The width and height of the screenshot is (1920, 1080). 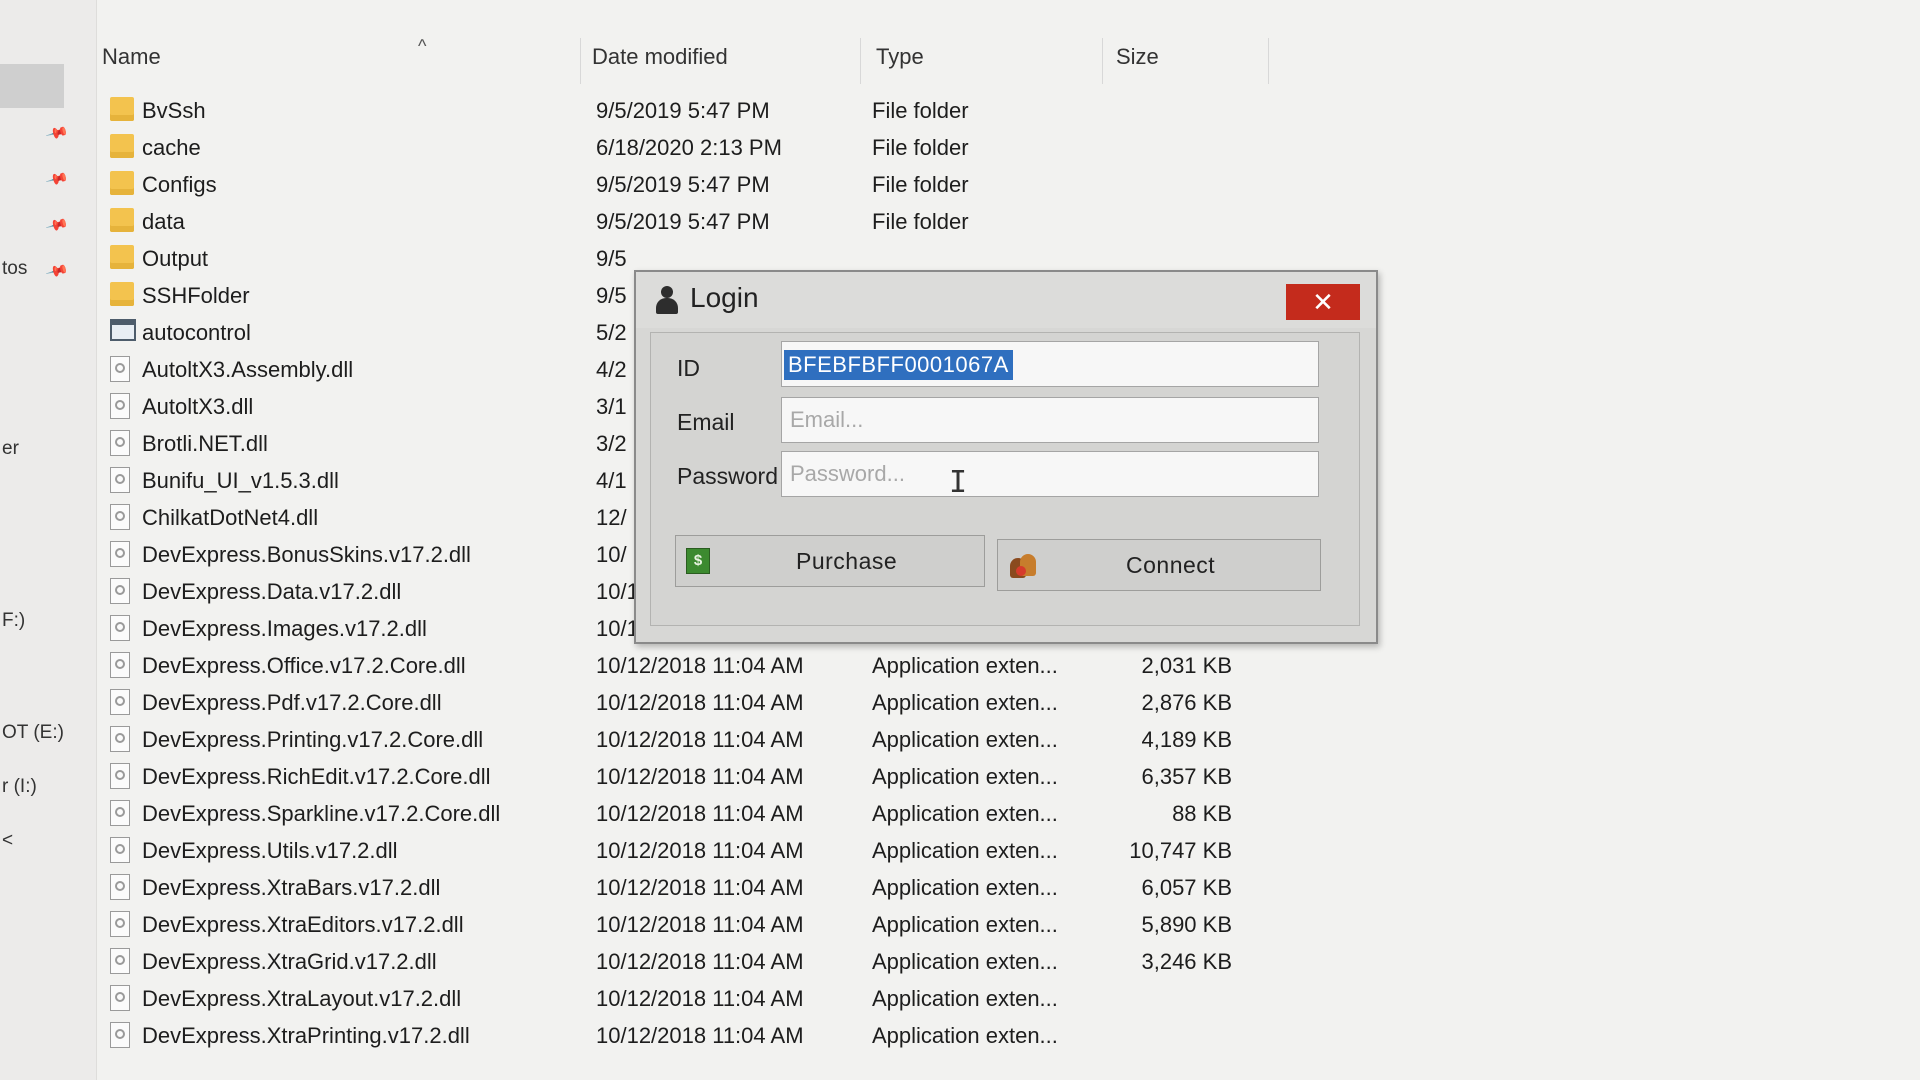 What do you see at coordinates (847, 561) in the screenshot?
I see `purchase-button-label: Purchase` at bounding box center [847, 561].